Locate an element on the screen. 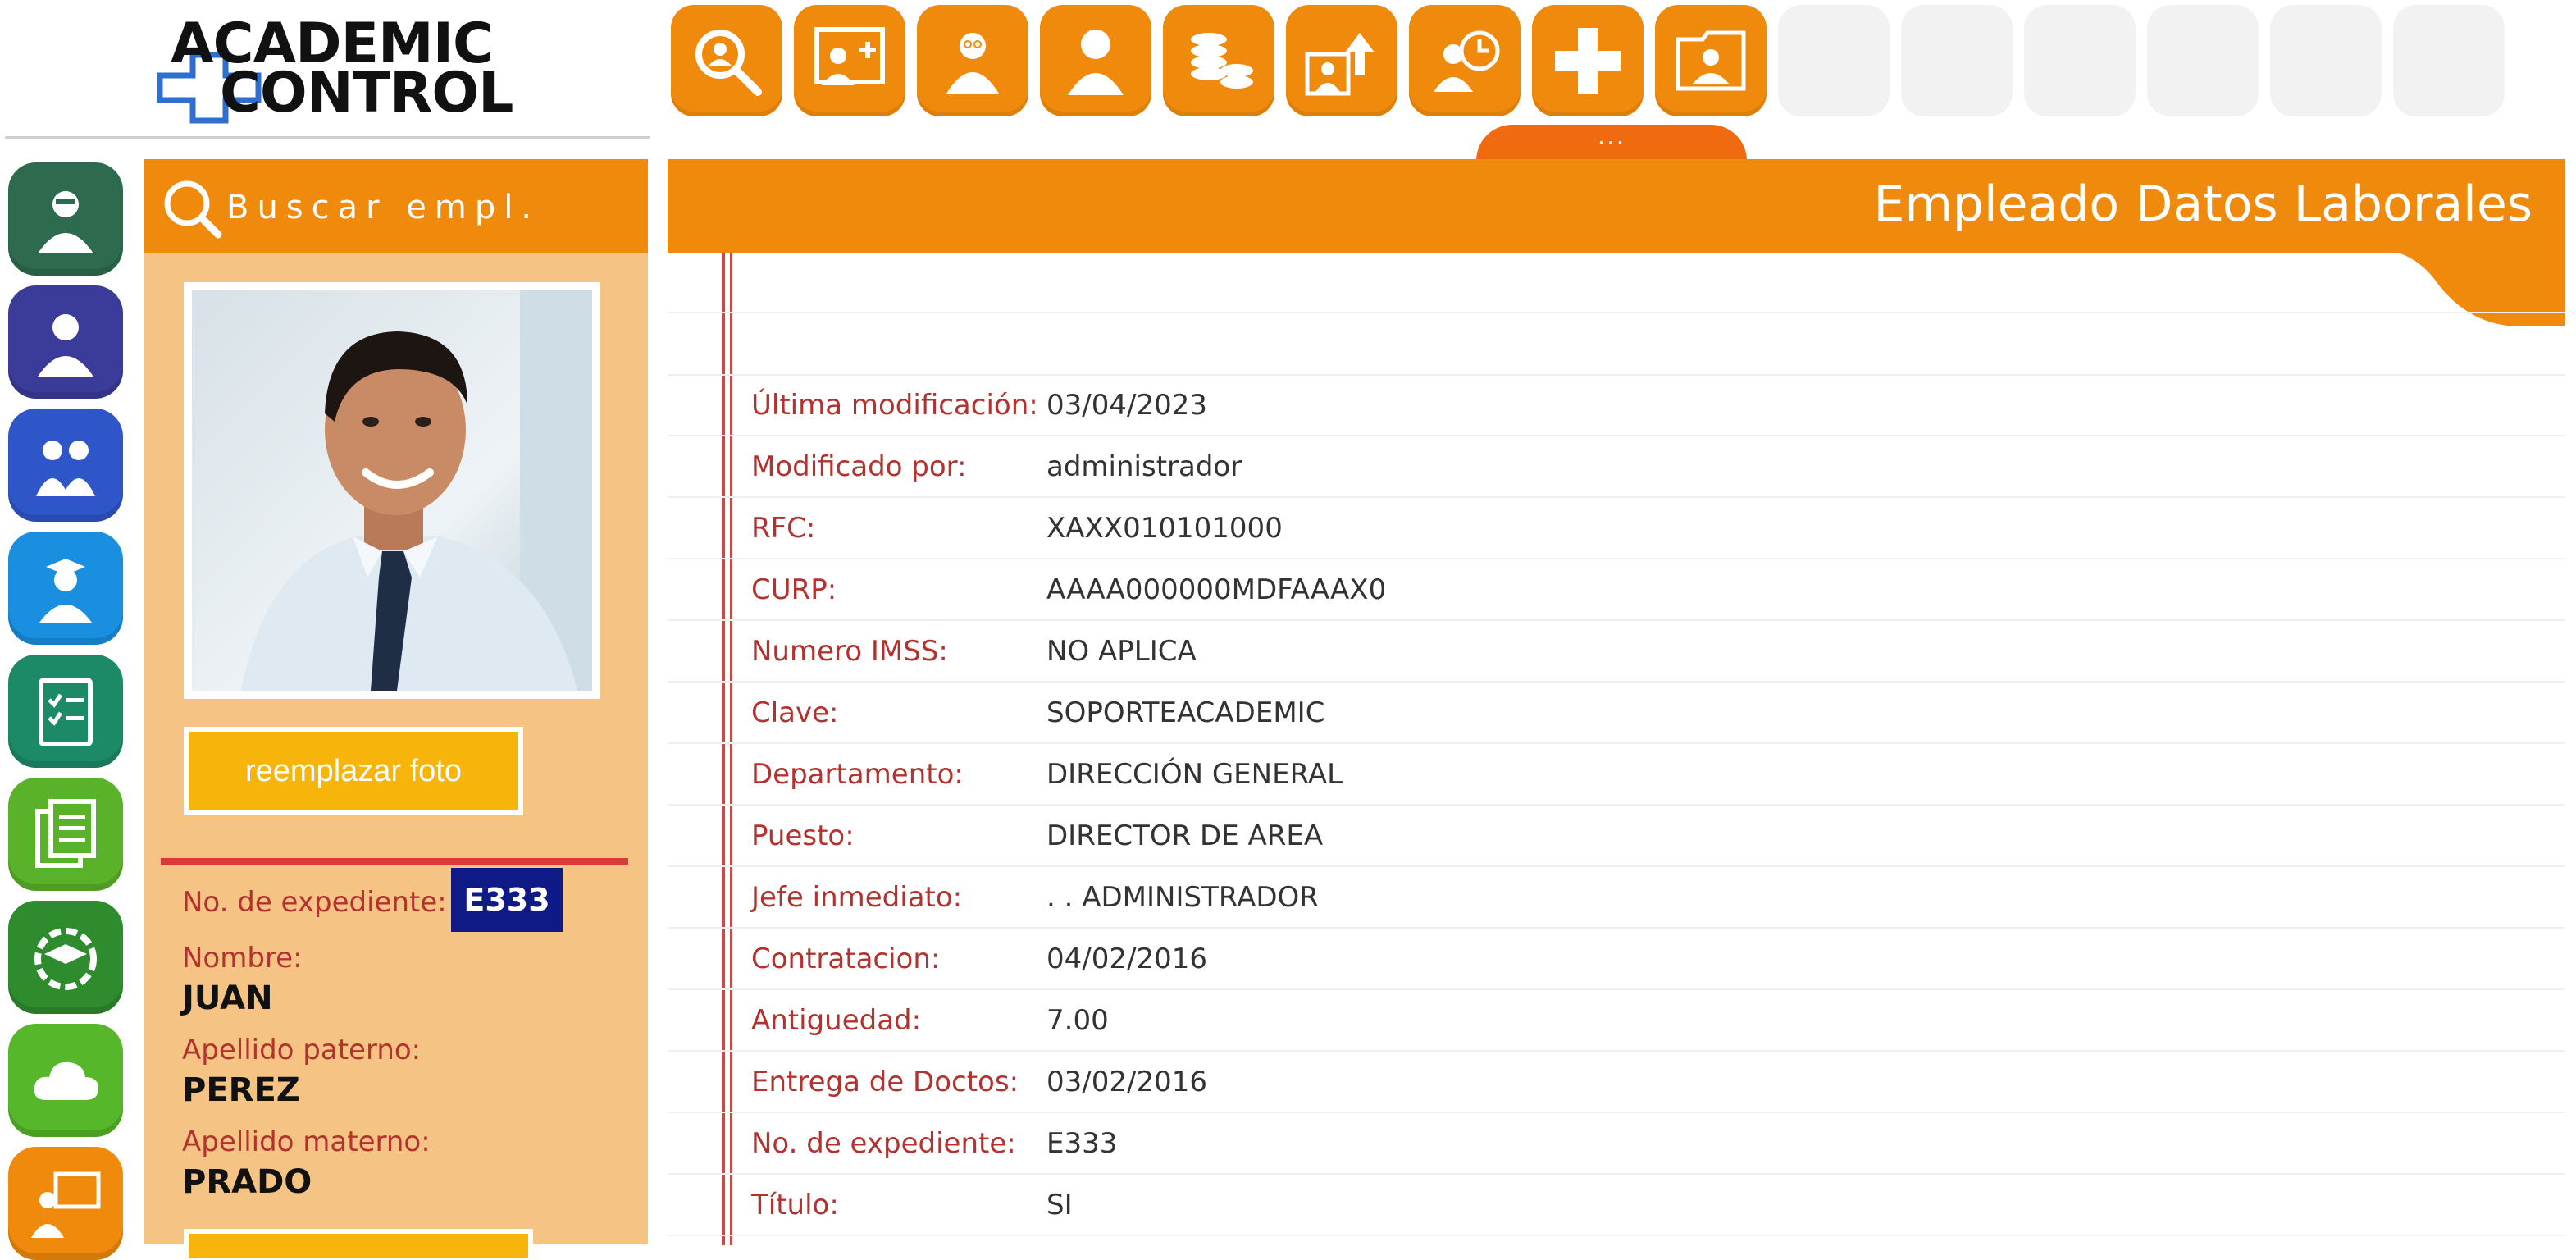  apellido-paterno-label: Apellido paterno: is located at coordinates (302, 1050).